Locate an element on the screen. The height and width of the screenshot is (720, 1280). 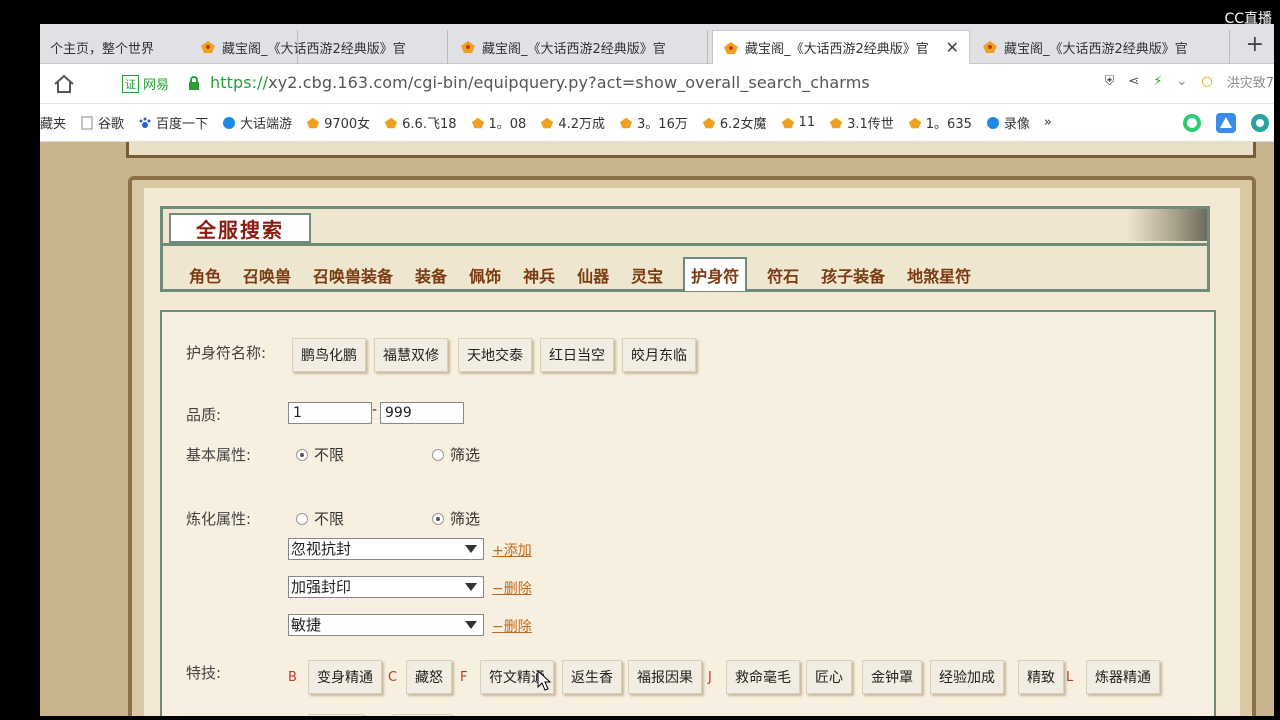
charm-name-button: 皎月东临 is located at coordinates (659, 355).